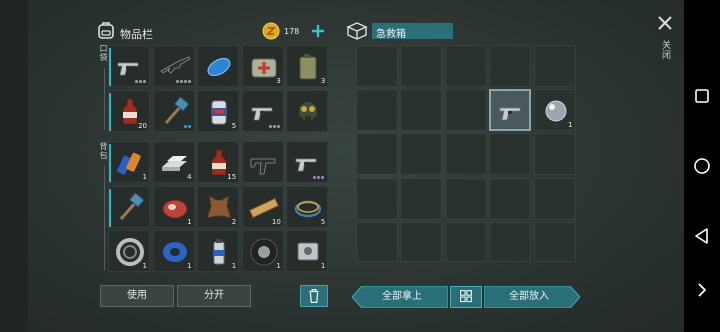 This screenshot has width=720, height=332. Describe the element at coordinates (665, 50) in the screenshot. I see `close-label: 关闭` at that location.